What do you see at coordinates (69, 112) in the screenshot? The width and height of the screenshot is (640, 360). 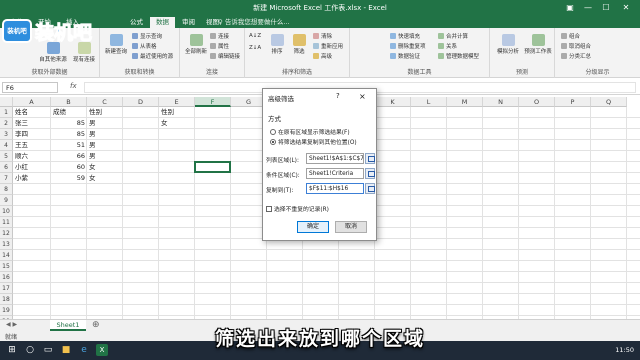 I see `cell: 成绩` at bounding box center [69, 112].